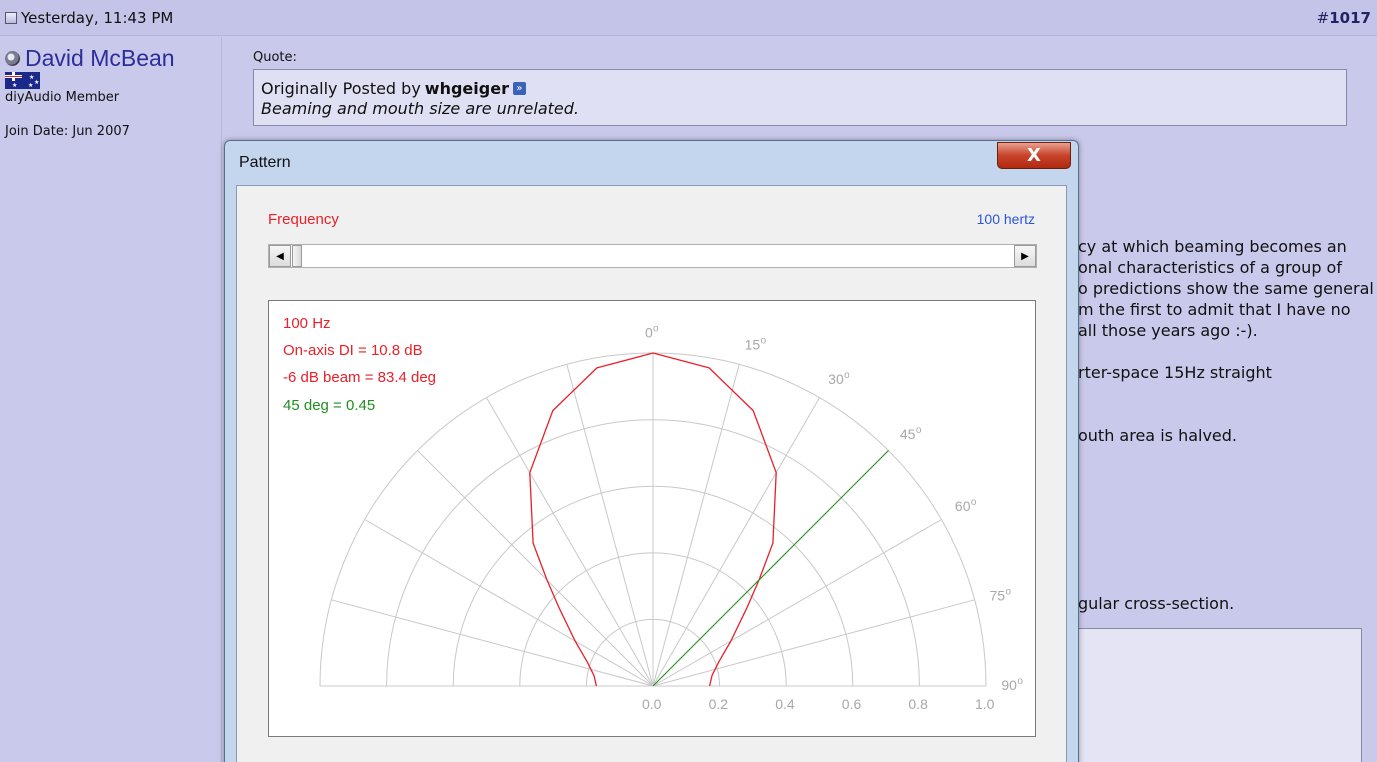 Image resolution: width=1377 pixels, height=762 pixels. I want to click on body-text-line: o predictions show the same general, so click(1226, 288).